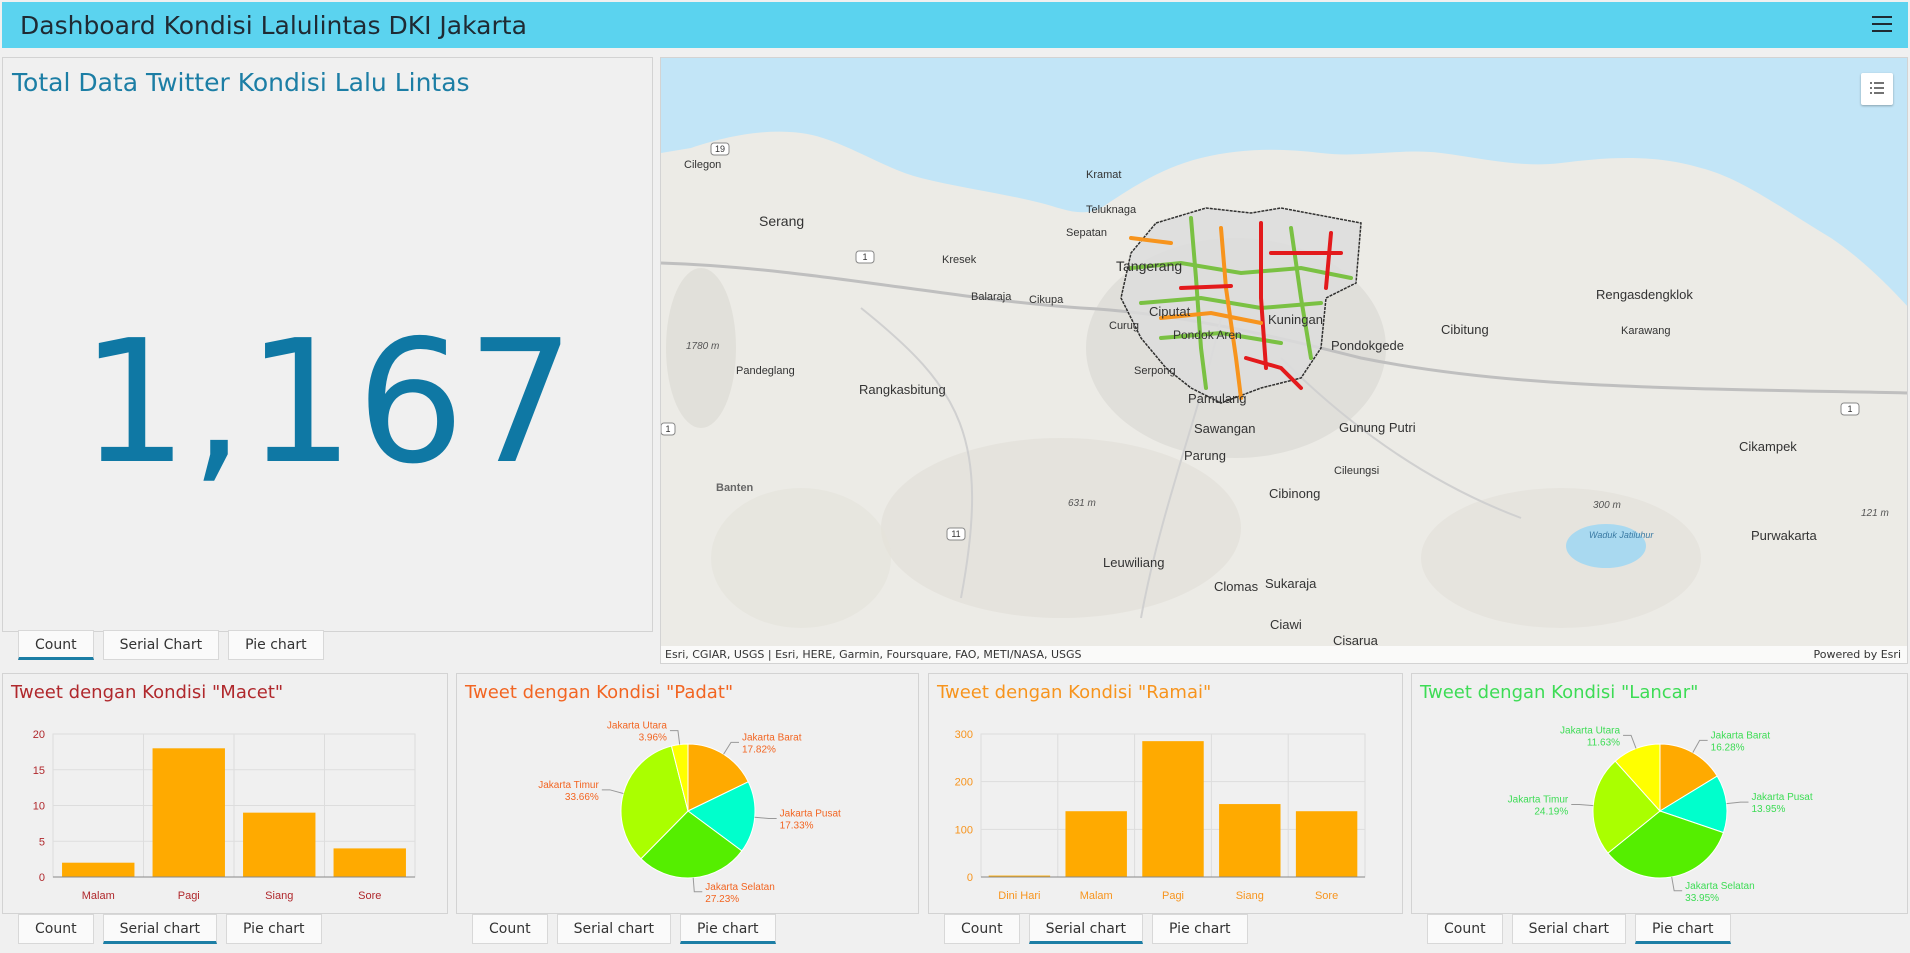 The height and width of the screenshot is (953, 1910). What do you see at coordinates (1728, 747) in the screenshot?
I see `pie-label-pct: 16.28%` at bounding box center [1728, 747].